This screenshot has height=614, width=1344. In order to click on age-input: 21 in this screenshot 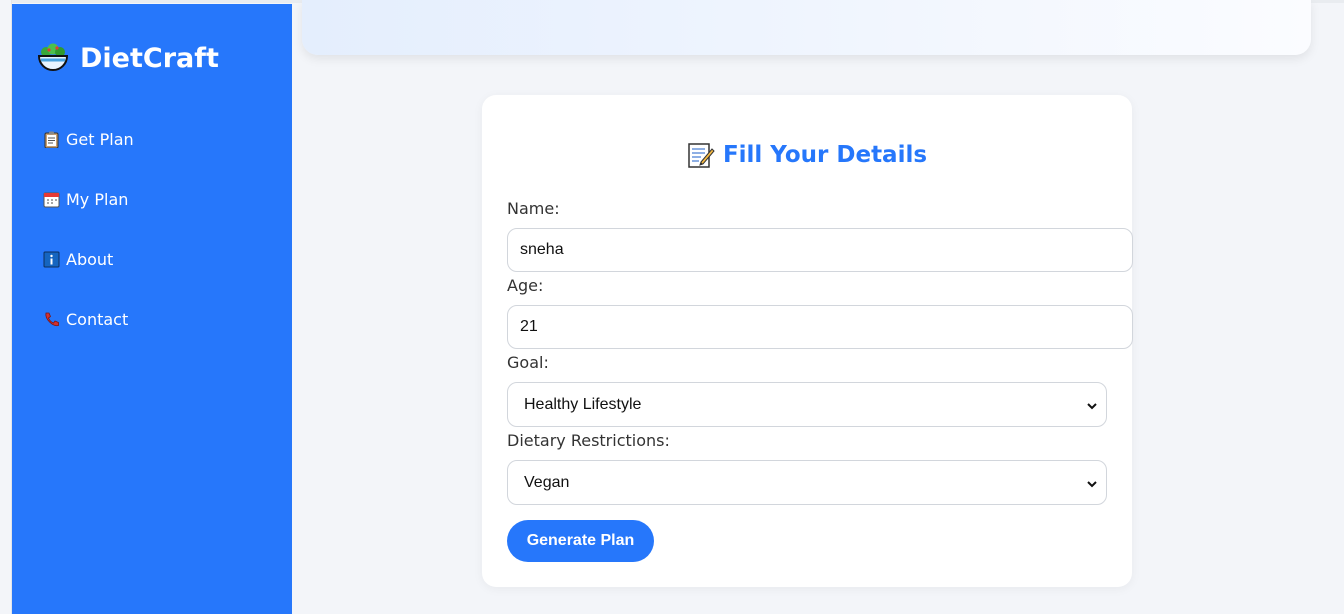, I will do `click(820, 327)`.